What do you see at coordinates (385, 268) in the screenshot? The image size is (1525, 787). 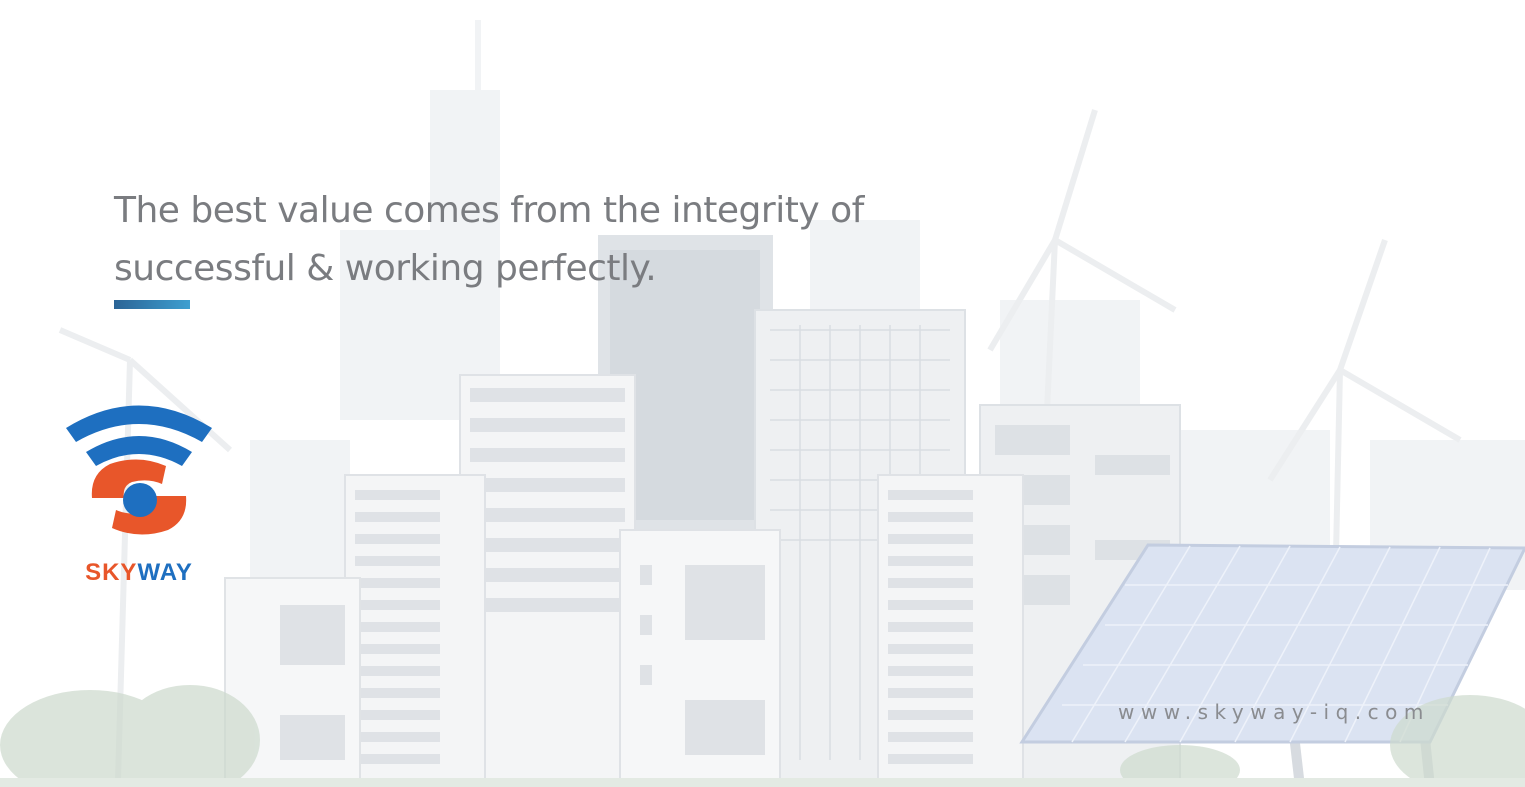 I see `tagline-line-2: successful & working perfectly.` at bounding box center [385, 268].